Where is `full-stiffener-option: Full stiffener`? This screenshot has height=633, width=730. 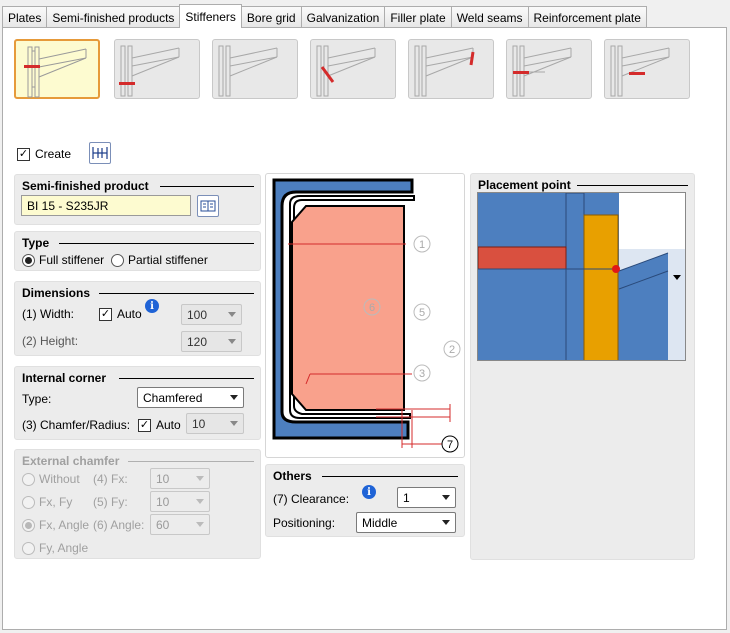
full-stiffener-option: Full stiffener is located at coordinates (63, 260).